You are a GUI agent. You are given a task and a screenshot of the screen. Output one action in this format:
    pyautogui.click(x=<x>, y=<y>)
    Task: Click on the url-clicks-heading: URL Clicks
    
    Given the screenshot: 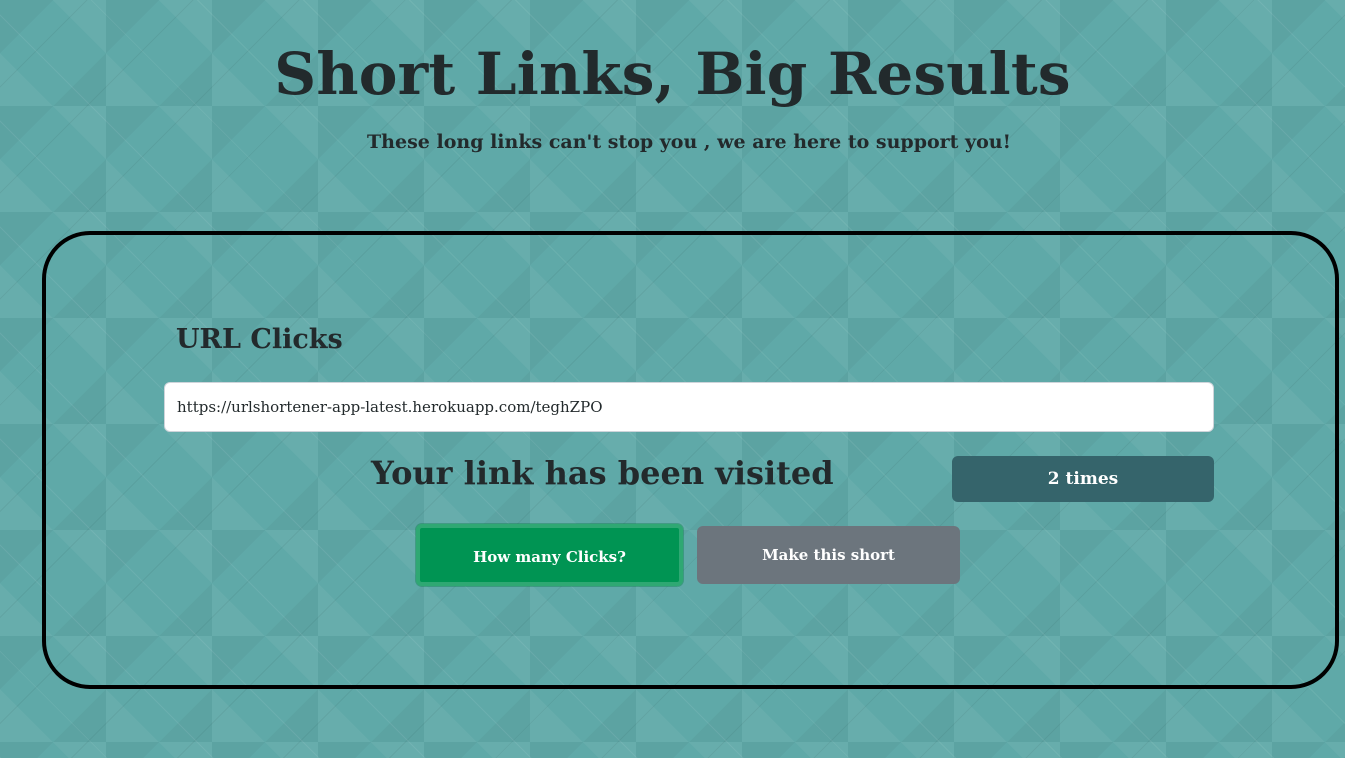 What is the action you would take?
    pyautogui.click(x=259, y=339)
    